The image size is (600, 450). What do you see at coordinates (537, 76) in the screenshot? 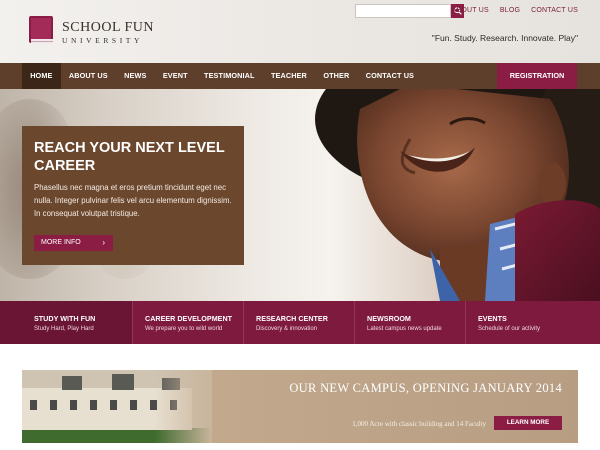
I see `registration-button: REGISTRATION` at bounding box center [537, 76].